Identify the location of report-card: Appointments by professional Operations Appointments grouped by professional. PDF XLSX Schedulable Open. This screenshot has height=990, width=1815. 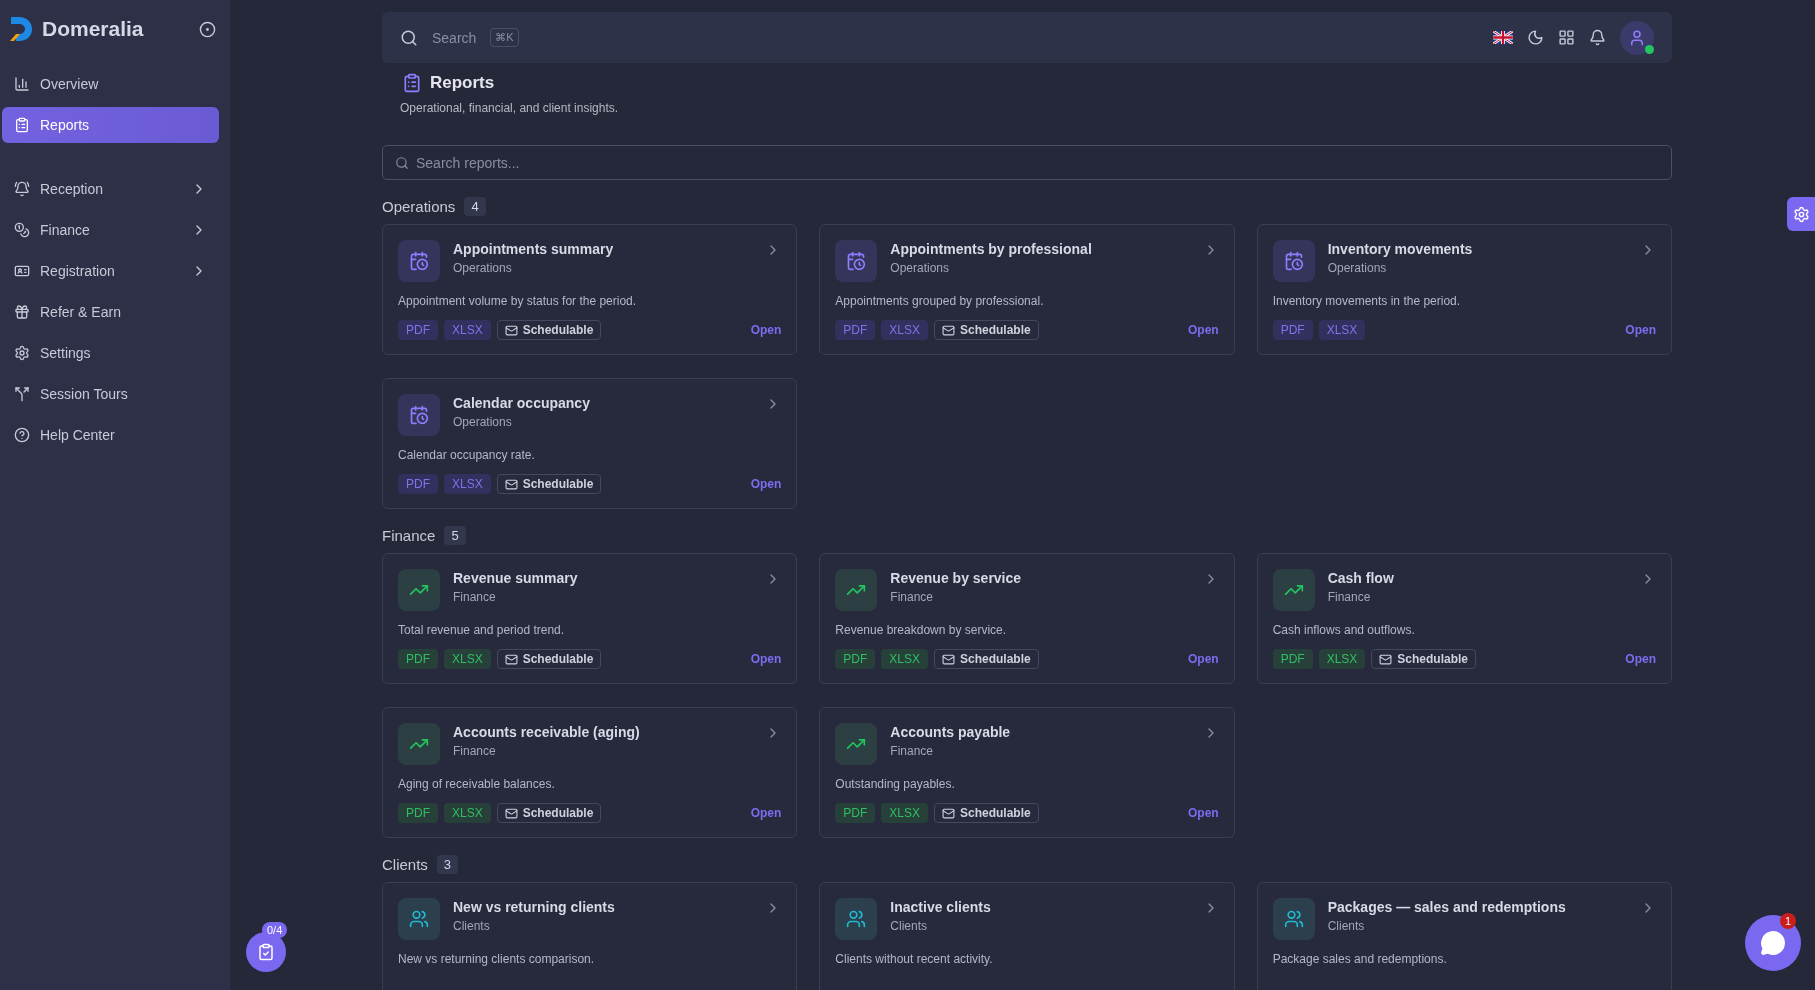
(1027, 289).